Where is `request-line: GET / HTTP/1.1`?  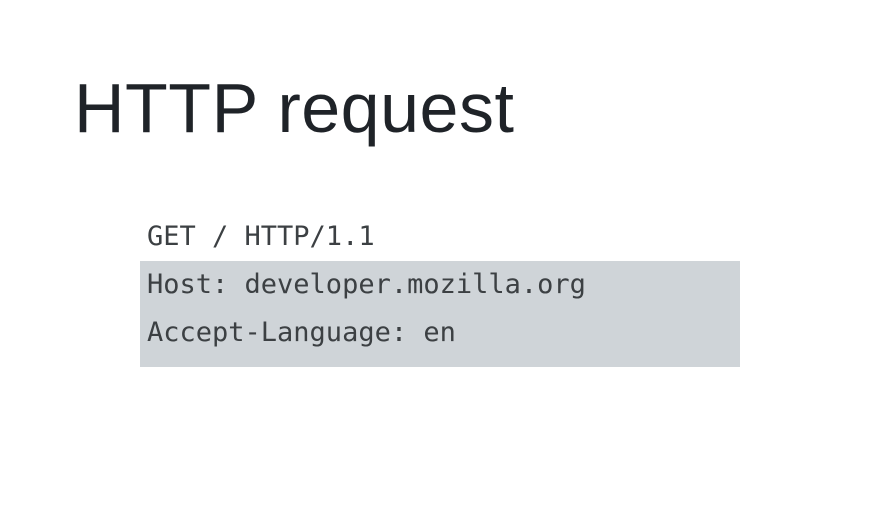
request-line: GET / HTTP/1.1 is located at coordinates (261, 236).